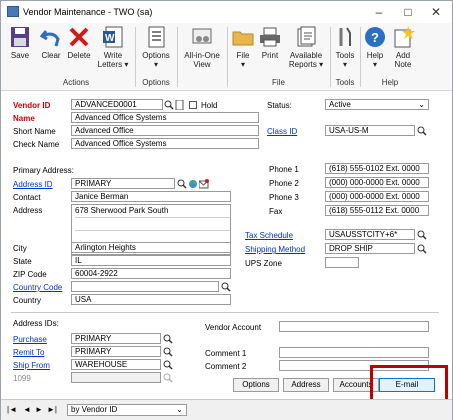  Describe the element at coordinates (180, 105) in the screenshot. I see `note-icon` at that location.